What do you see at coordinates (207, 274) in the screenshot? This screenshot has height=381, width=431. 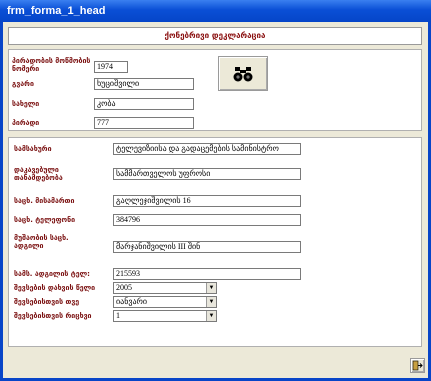 I see `work-phone-field: 215593` at bounding box center [207, 274].